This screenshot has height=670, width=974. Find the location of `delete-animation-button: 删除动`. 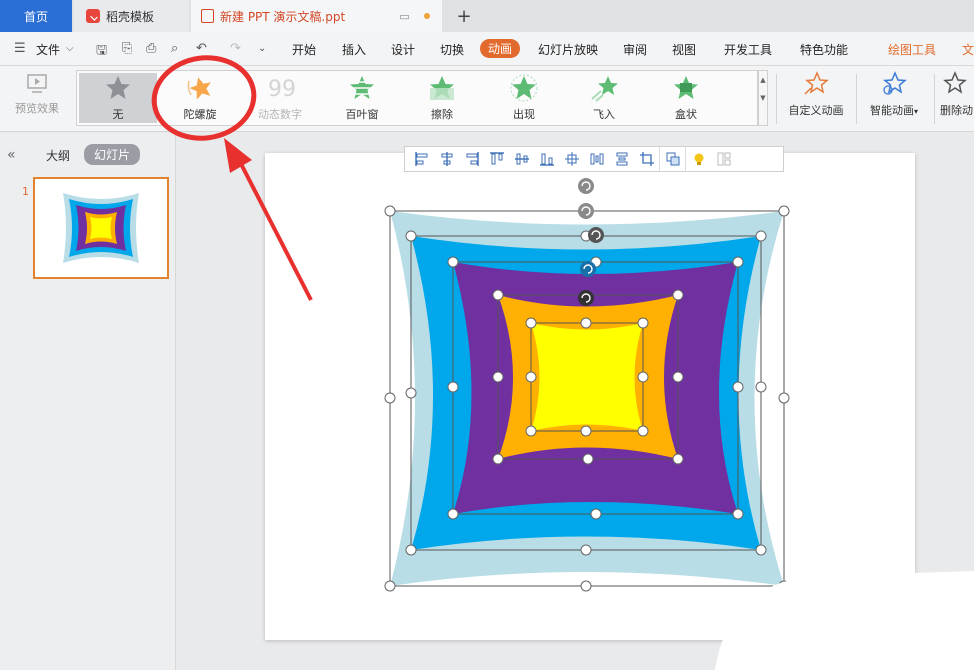

delete-animation-button: 删除动 is located at coordinates (957, 98).